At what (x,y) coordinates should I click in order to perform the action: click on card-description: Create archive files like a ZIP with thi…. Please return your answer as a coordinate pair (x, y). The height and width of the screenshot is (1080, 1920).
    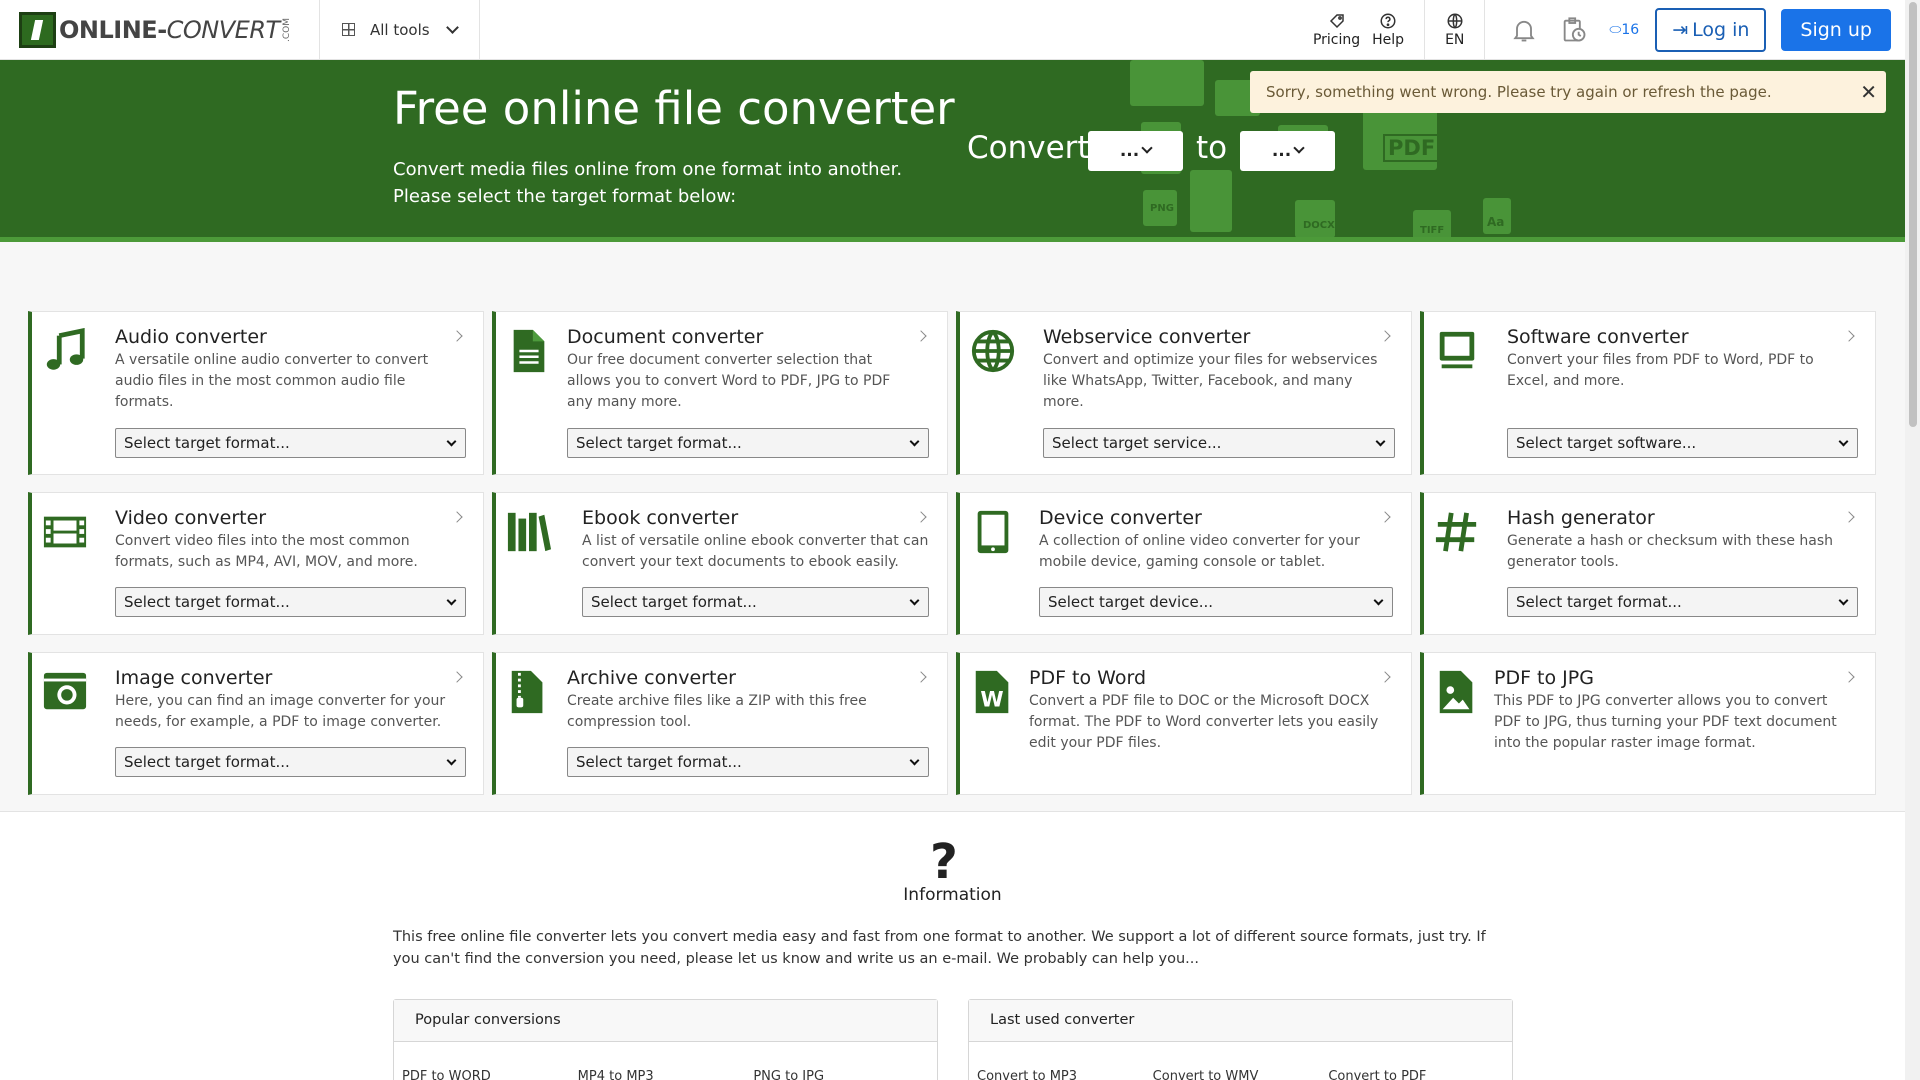
    Looking at the image, I should click on (717, 711).